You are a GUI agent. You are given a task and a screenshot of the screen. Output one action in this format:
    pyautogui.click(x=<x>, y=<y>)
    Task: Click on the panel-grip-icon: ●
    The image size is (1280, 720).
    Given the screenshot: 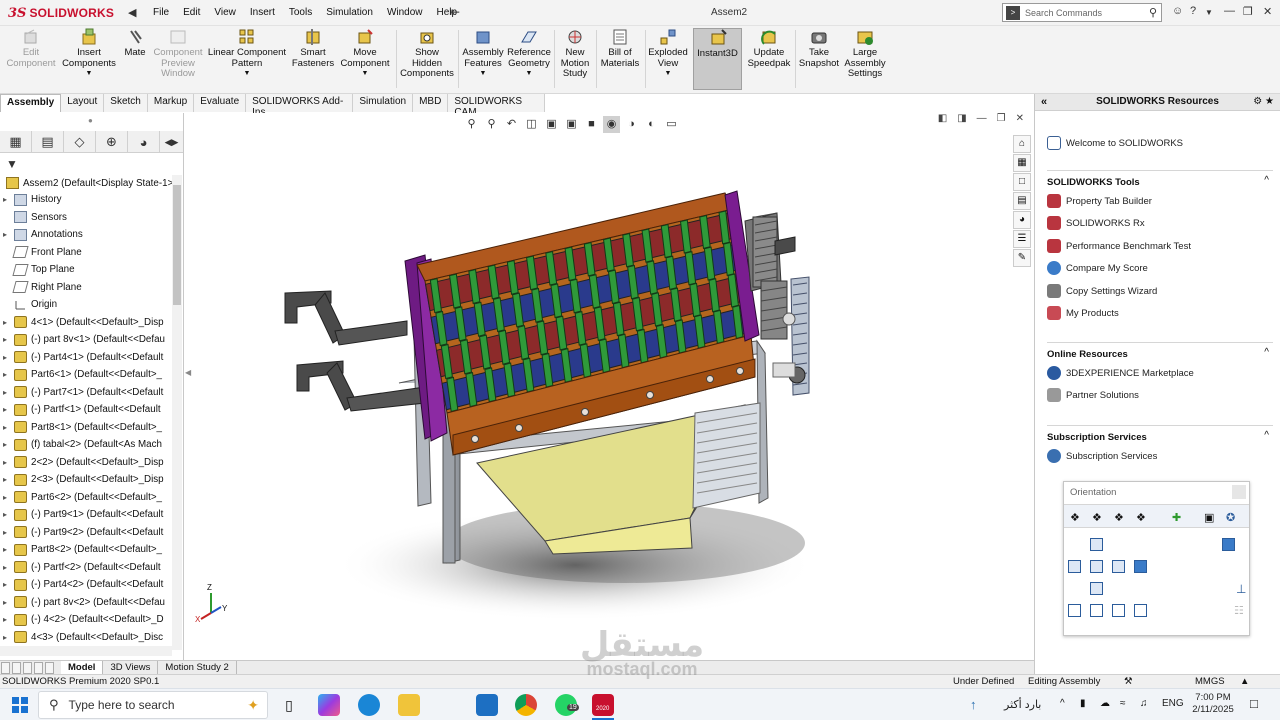 What is the action you would take?
    pyautogui.click(x=90, y=120)
    